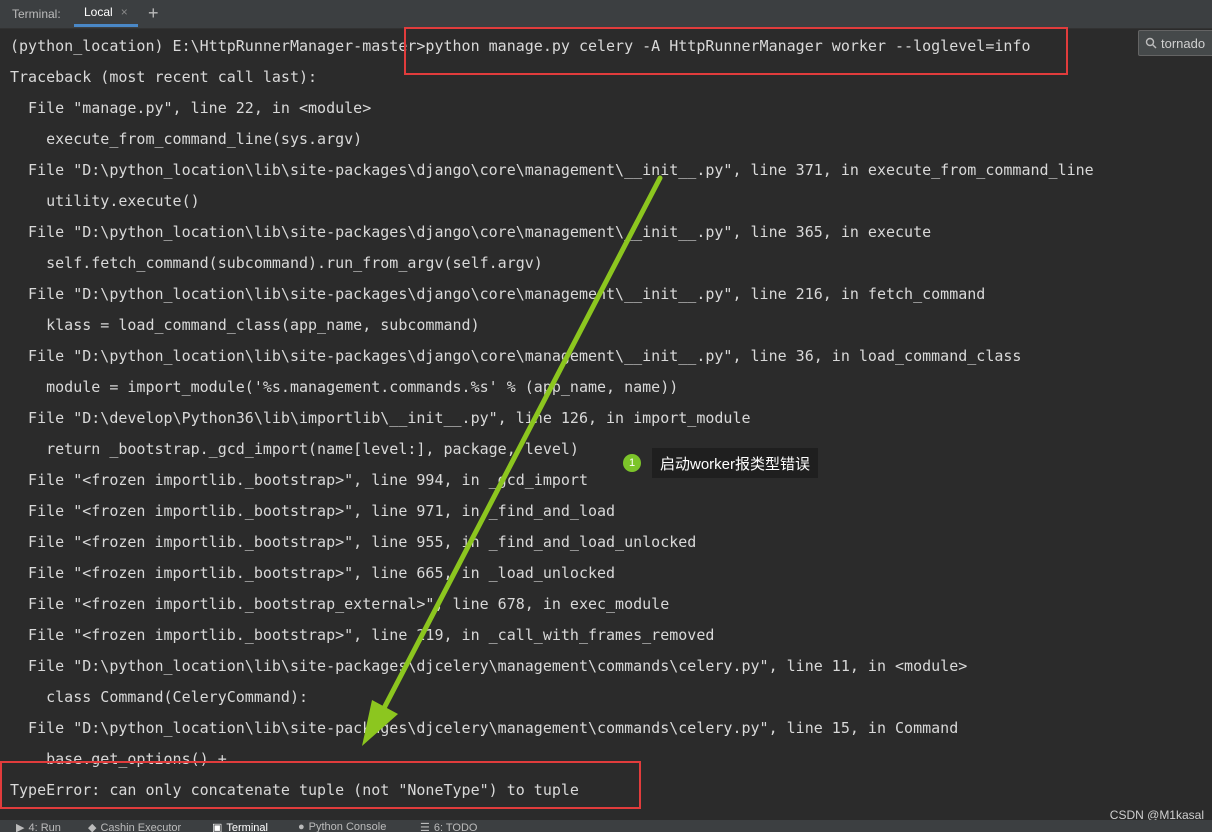  Describe the element at coordinates (20, 827) in the screenshot. I see `run-icon: ▶` at that location.